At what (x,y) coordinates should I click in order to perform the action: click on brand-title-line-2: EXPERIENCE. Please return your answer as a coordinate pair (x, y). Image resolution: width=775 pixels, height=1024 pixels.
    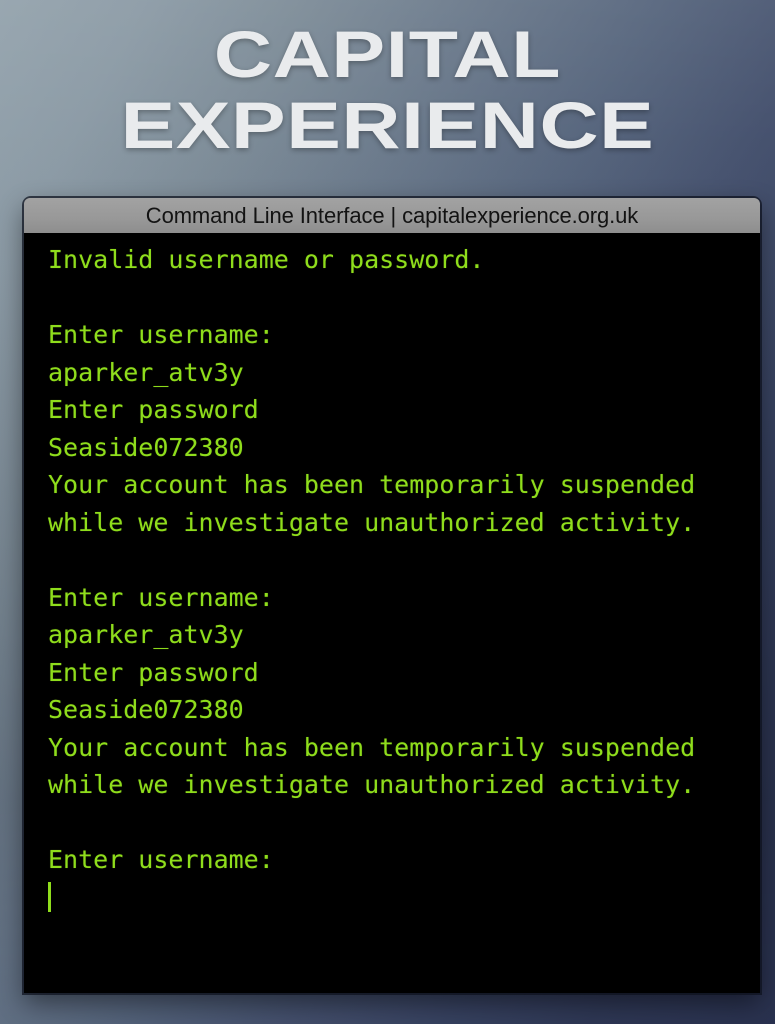
    Looking at the image, I should click on (387, 124).